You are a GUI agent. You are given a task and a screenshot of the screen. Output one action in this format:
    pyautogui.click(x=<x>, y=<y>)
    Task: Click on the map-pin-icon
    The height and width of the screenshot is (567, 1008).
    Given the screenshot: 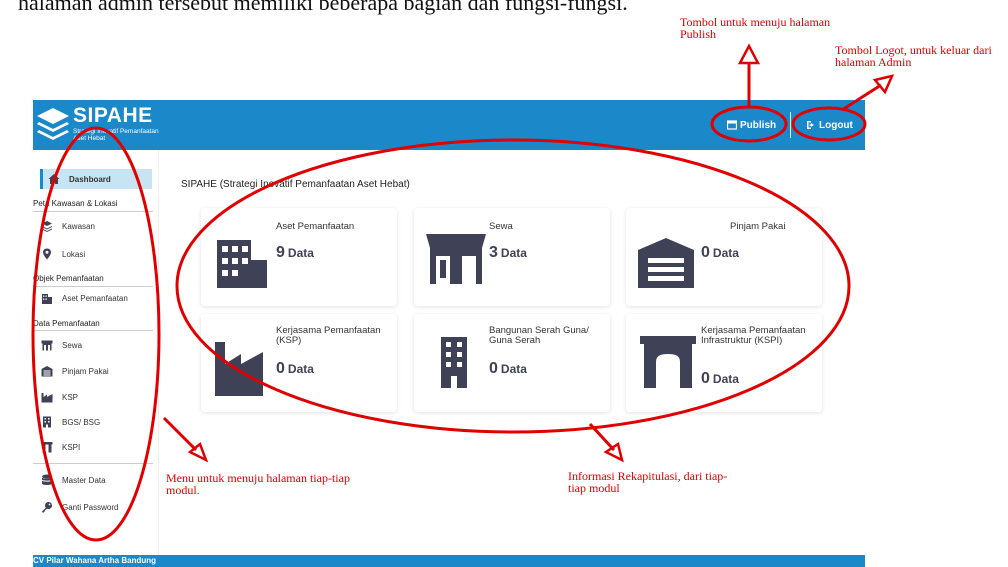 What is the action you would take?
    pyautogui.click(x=47, y=254)
    